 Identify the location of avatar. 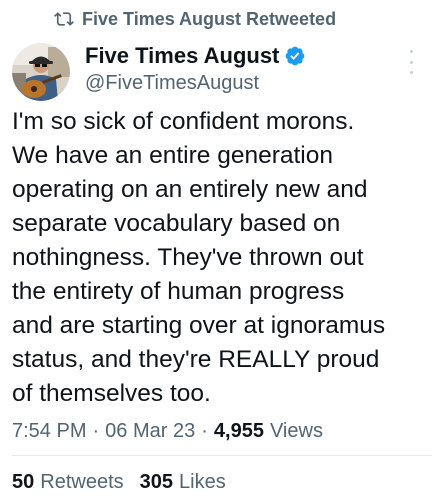
(41, 72).